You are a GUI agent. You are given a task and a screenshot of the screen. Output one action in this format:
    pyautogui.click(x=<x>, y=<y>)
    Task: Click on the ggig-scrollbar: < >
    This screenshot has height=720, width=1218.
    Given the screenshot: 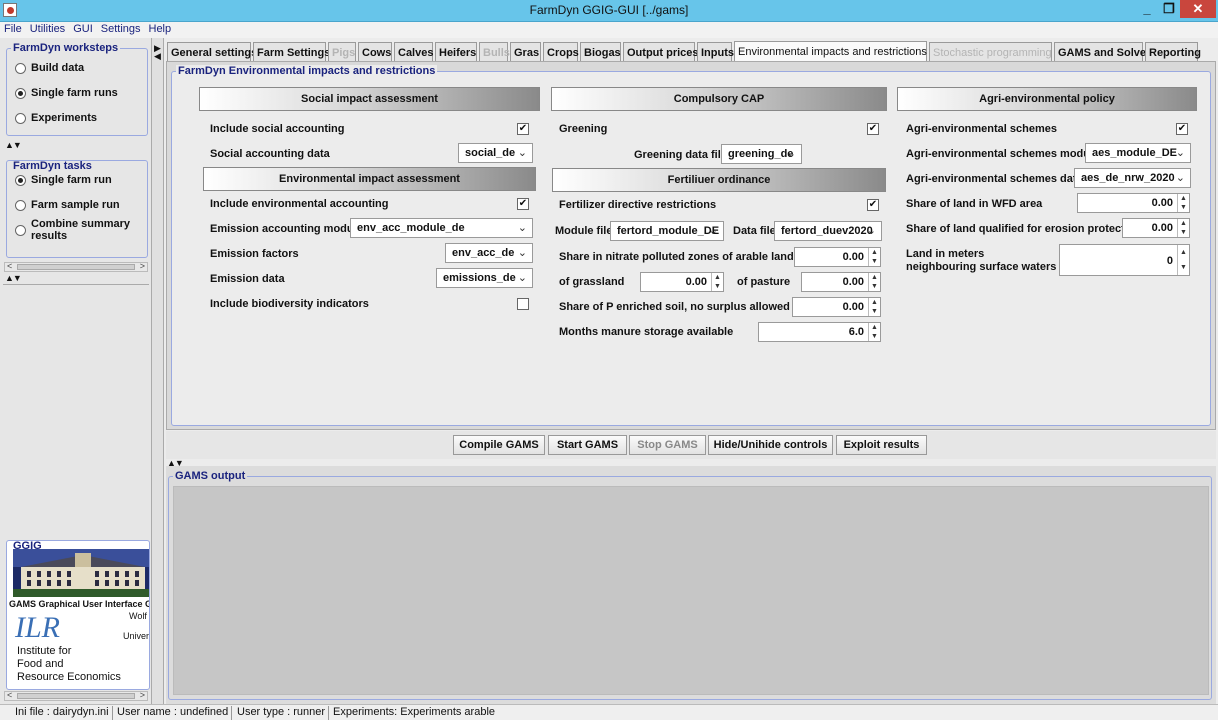 What is the action you would take?
    pyautogui.click(x=76, y=695)
    